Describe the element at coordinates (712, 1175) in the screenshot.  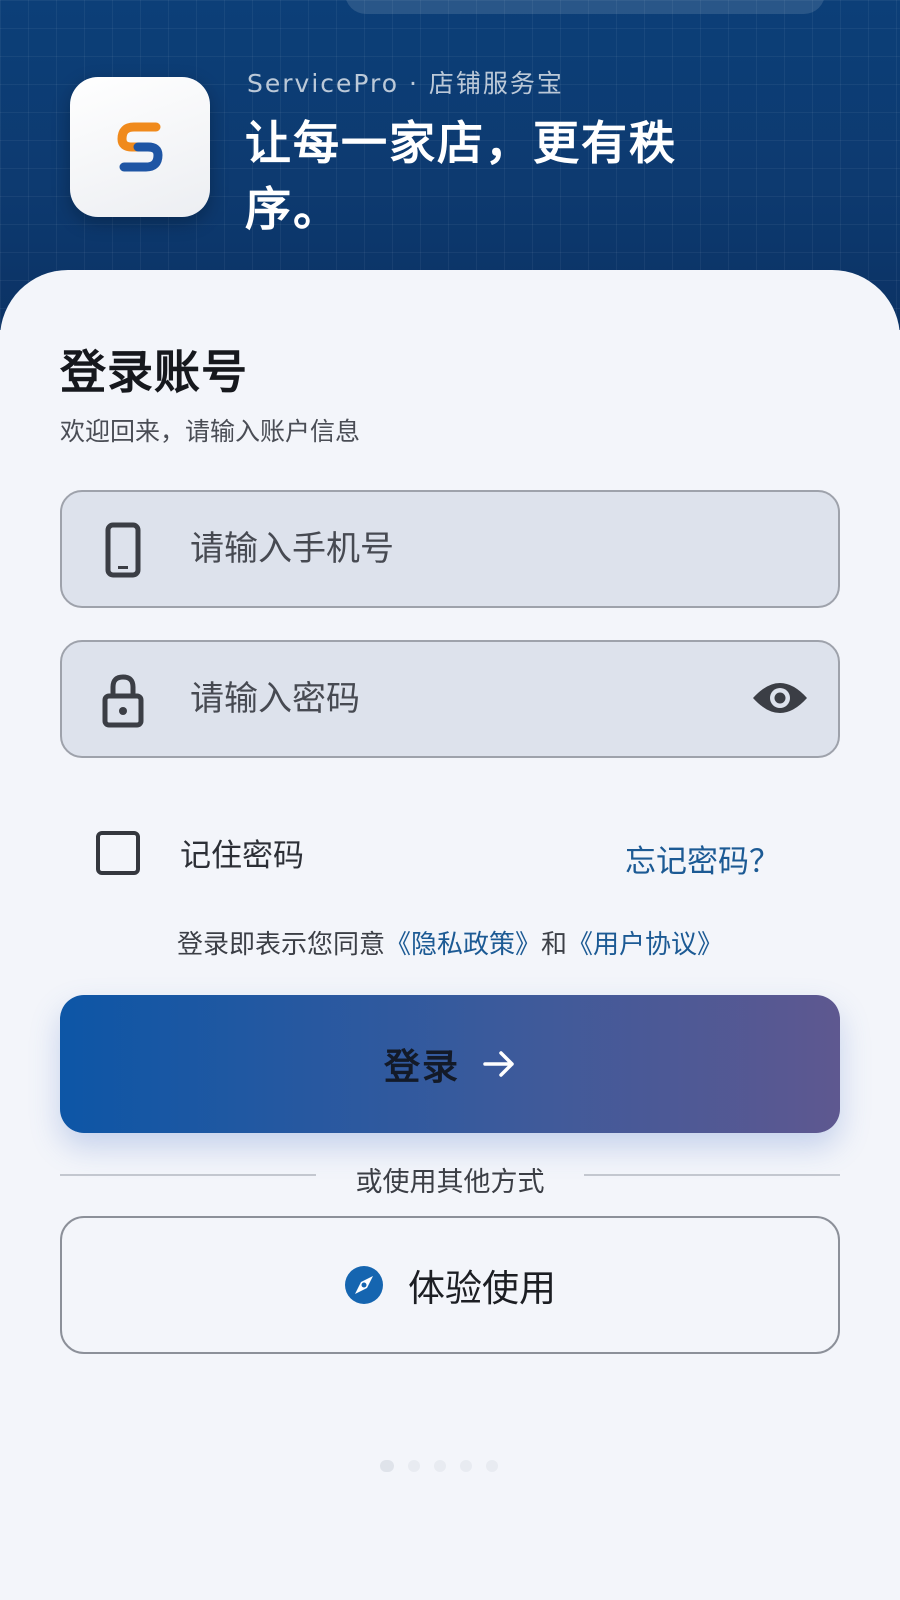
I see `divider-line-right` at that location.